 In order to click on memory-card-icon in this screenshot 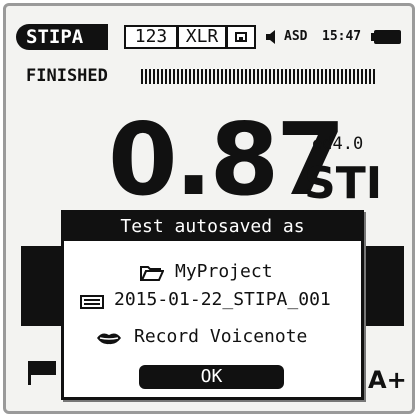, I will do `click(241, 37)`.